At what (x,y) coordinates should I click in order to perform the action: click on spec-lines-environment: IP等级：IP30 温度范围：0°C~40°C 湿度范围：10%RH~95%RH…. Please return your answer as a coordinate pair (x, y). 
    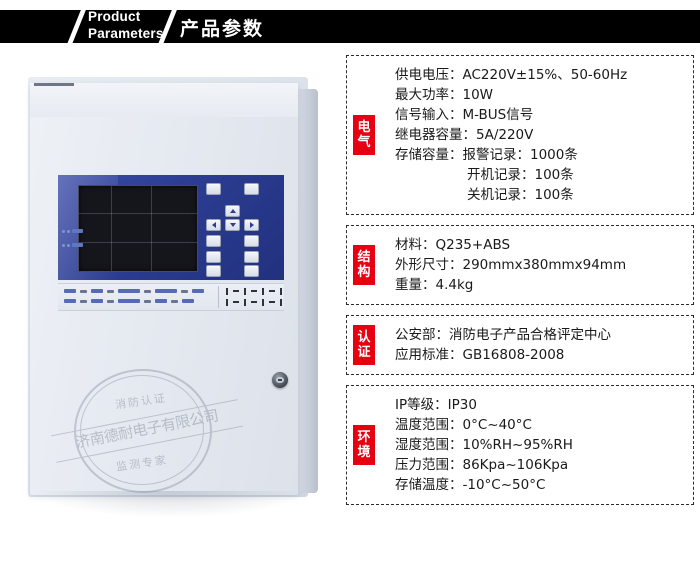
    Looking at the image, I should click on (544, 445).